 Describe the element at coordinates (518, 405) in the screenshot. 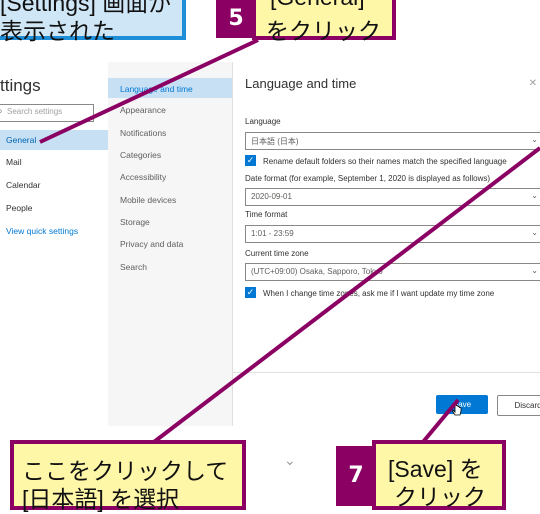

I see `discard-button: Discard` at that location.